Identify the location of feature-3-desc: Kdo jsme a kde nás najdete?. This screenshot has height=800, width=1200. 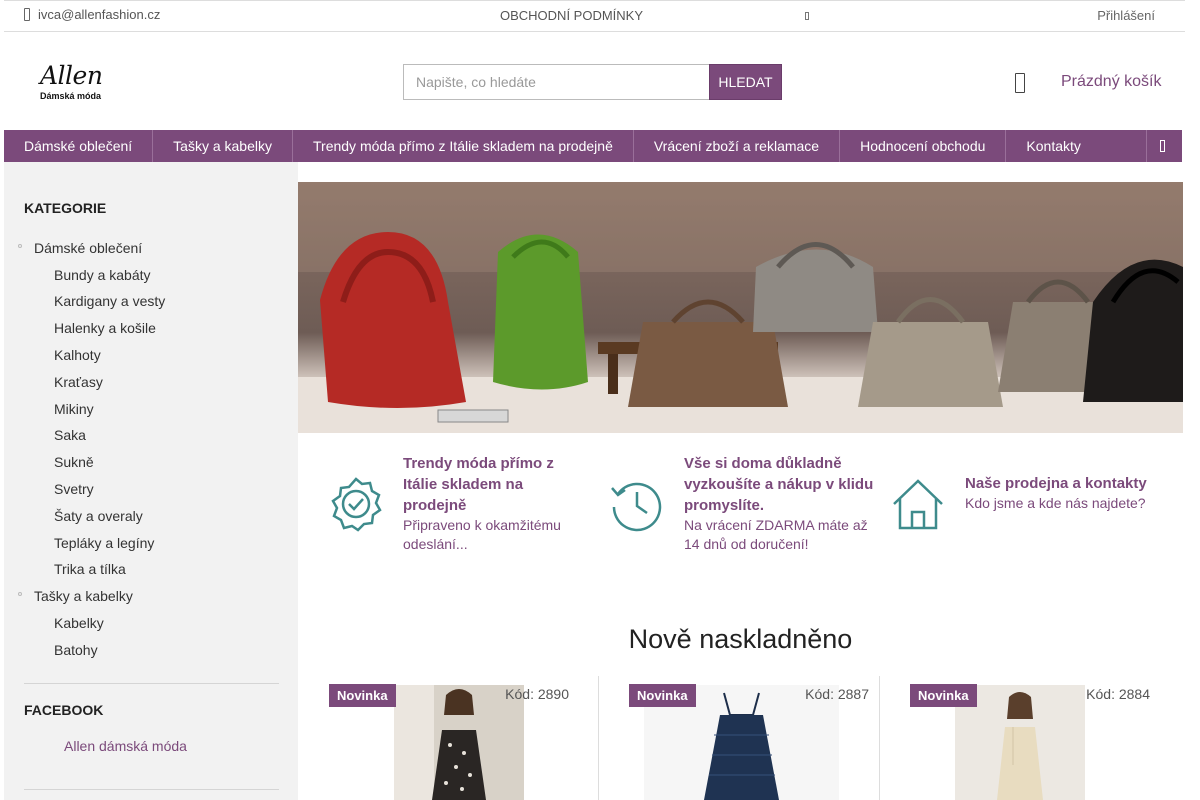
(1055, 503).